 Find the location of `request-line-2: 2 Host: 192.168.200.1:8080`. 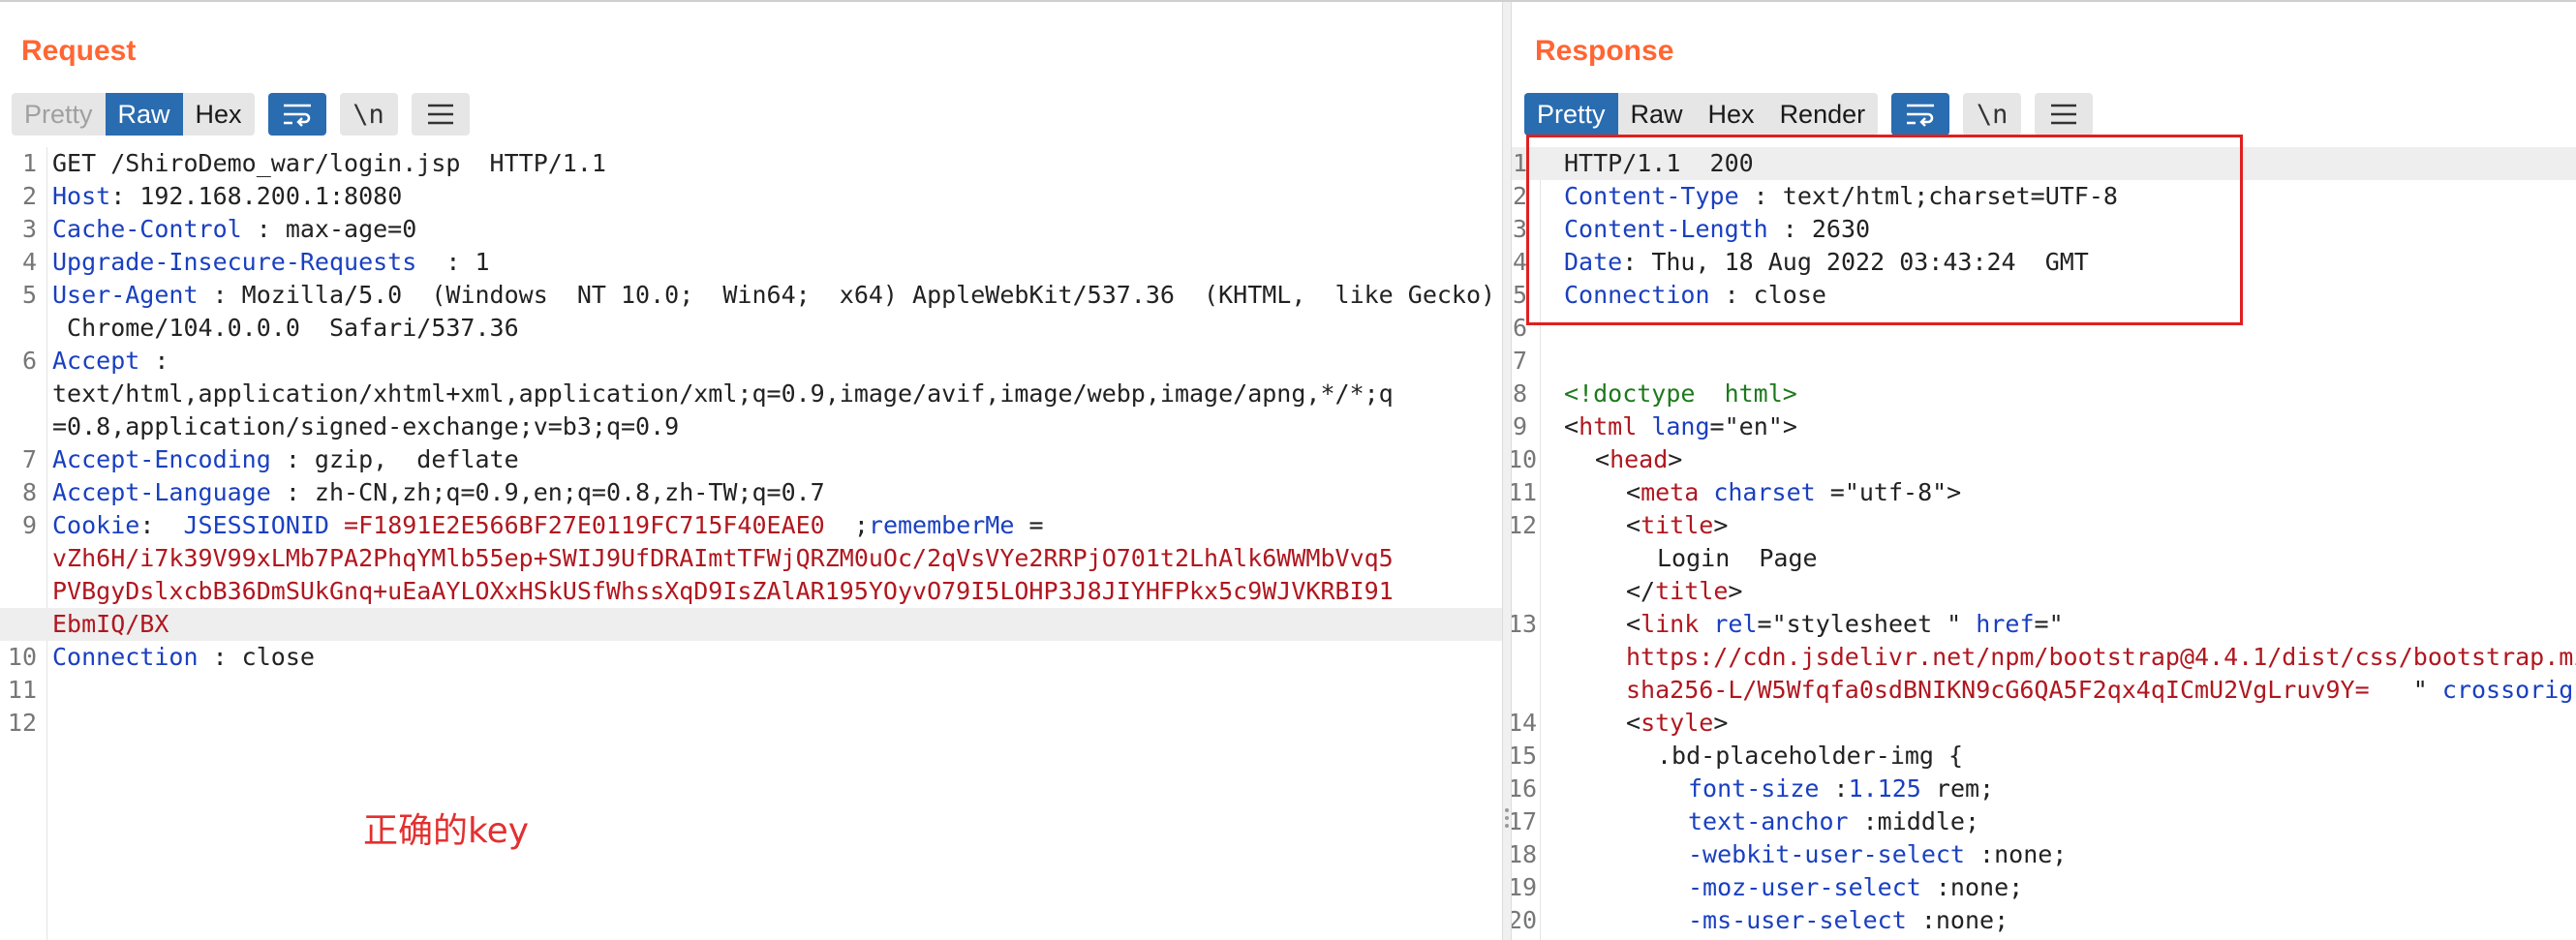

request-line-2: 2 Host: 192.168.200.1:8080 is located at coordinates (212, 196).